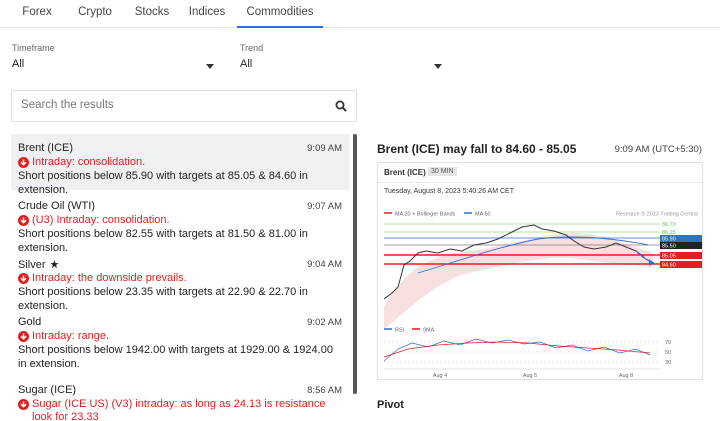 This screenshot has height=421, width=720. What do you see at coordinates (669, 266) in the screenshot?
I see `level-label: 84.60` at bounding box center [669, 266].